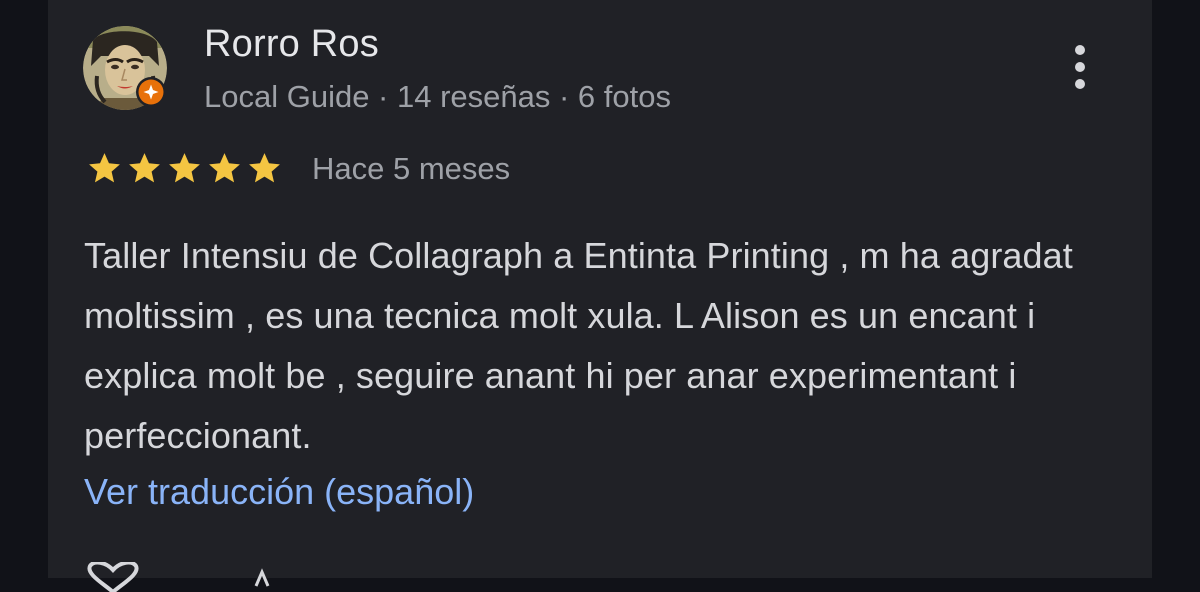 This screenshot has height=592, width=1200. Describe the element at coordinates (1080, 68) in the screenshot. I see `more-vert-icon` at that location.